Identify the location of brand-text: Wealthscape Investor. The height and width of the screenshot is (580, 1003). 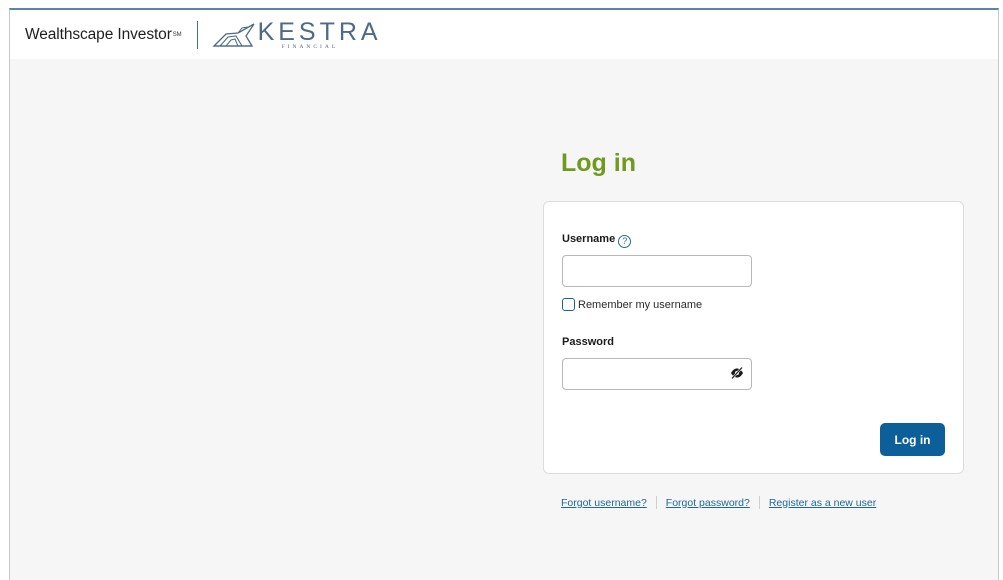
(98, 34).